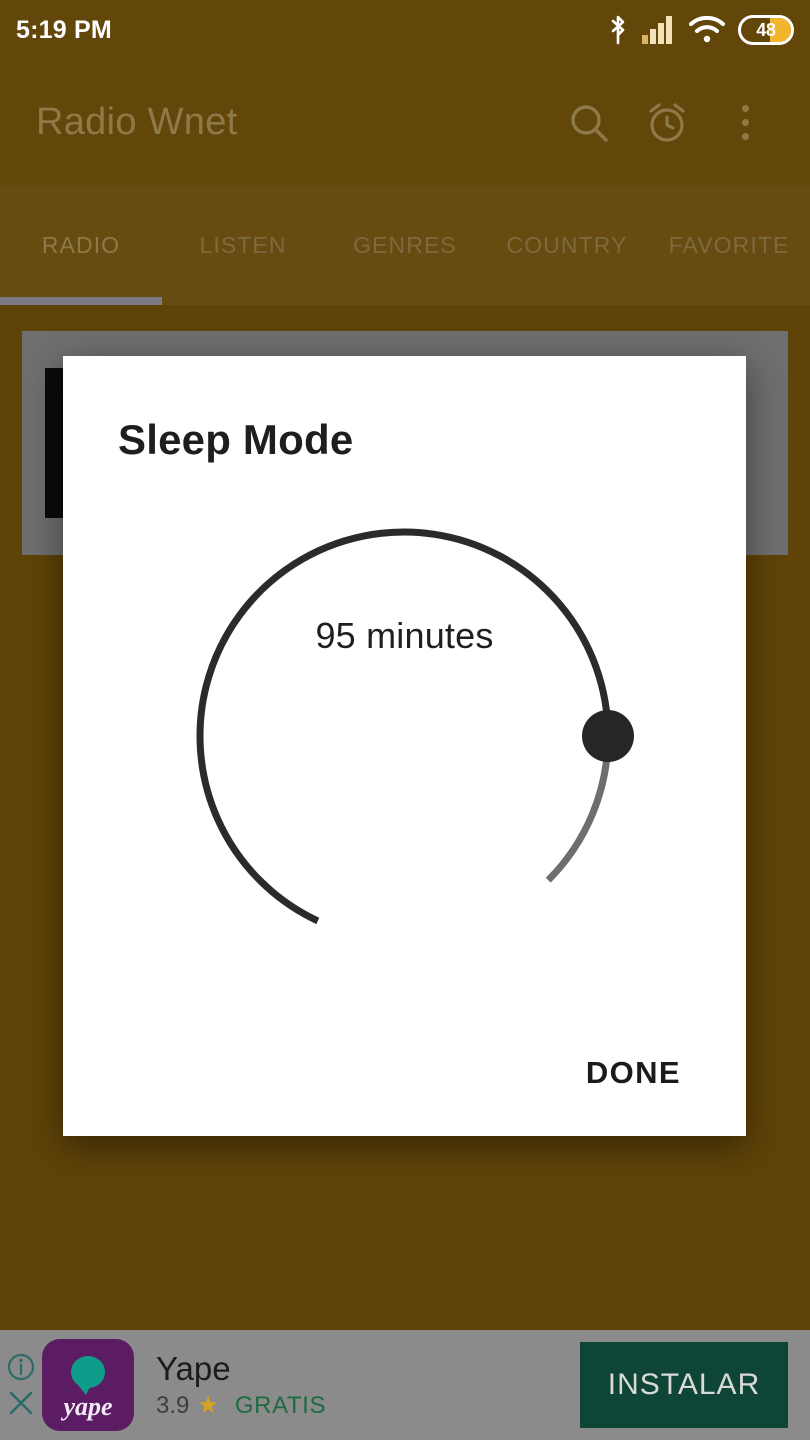 This screenshot has height=1440, width=810. What do you see at coordinates (280, 1405) in the screenshot?
I see `ad-price-label: GRATIS` at bounding box center [280, 1405].